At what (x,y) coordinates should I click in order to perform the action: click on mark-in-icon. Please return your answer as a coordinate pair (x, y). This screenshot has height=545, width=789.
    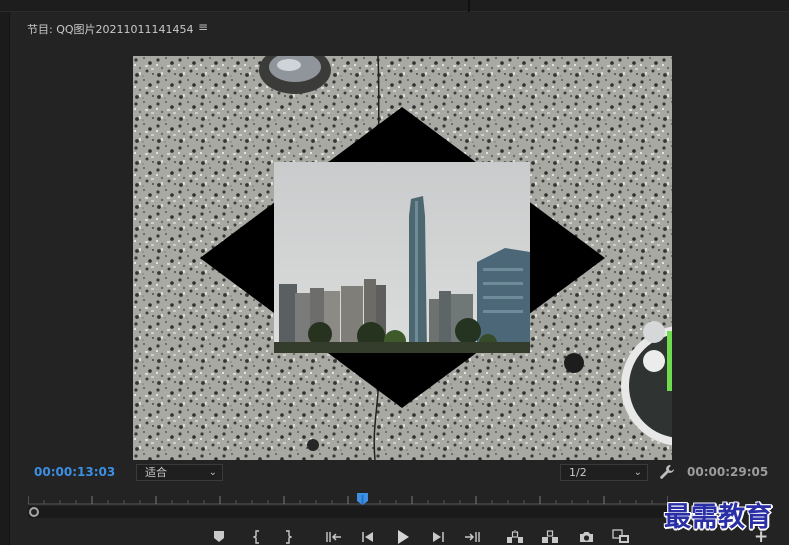
    Looking at the image, I should click on (256, 536).